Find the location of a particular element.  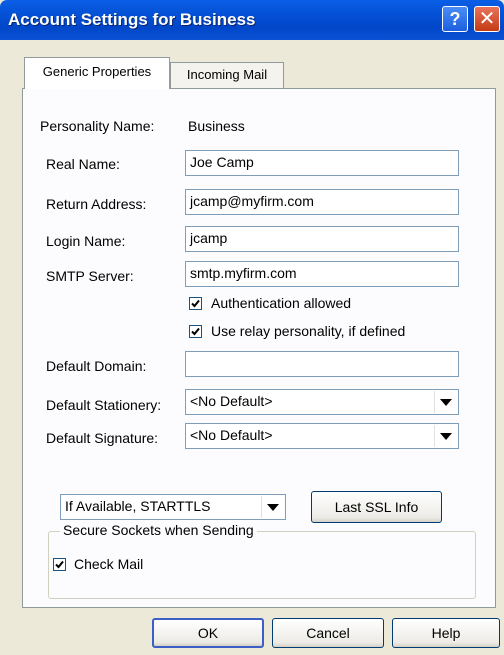

help-button: Help is located at coordinates (446, 633).